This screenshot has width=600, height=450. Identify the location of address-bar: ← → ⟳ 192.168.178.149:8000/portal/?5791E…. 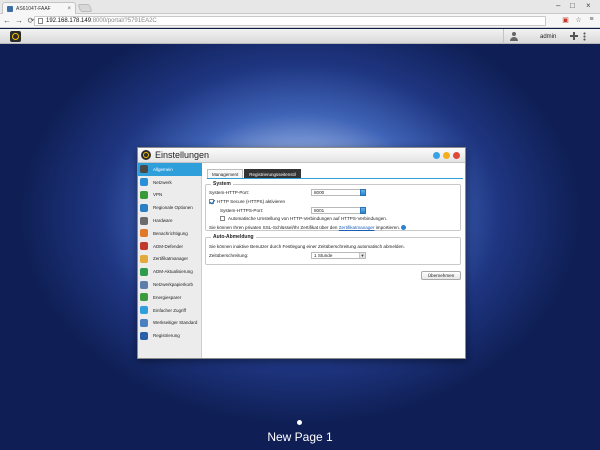
(300, 21).